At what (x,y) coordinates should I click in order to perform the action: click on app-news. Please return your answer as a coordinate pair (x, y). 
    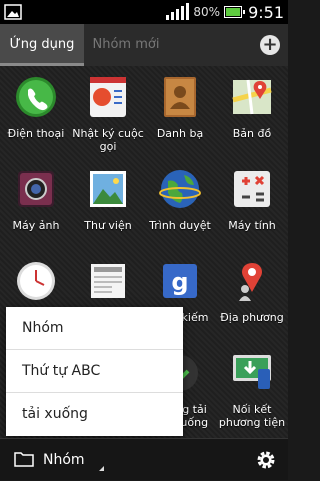
    Looking at the image, I should click on (108, 285).